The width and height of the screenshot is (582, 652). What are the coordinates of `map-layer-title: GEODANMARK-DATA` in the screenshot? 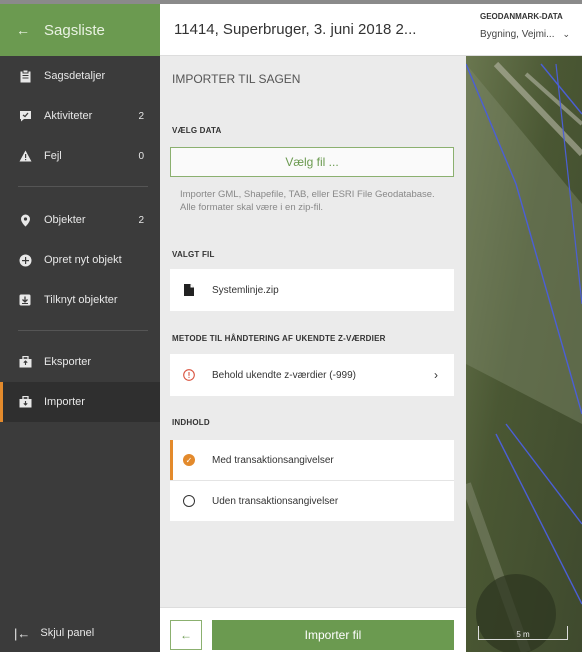 It's located at (521, 16).